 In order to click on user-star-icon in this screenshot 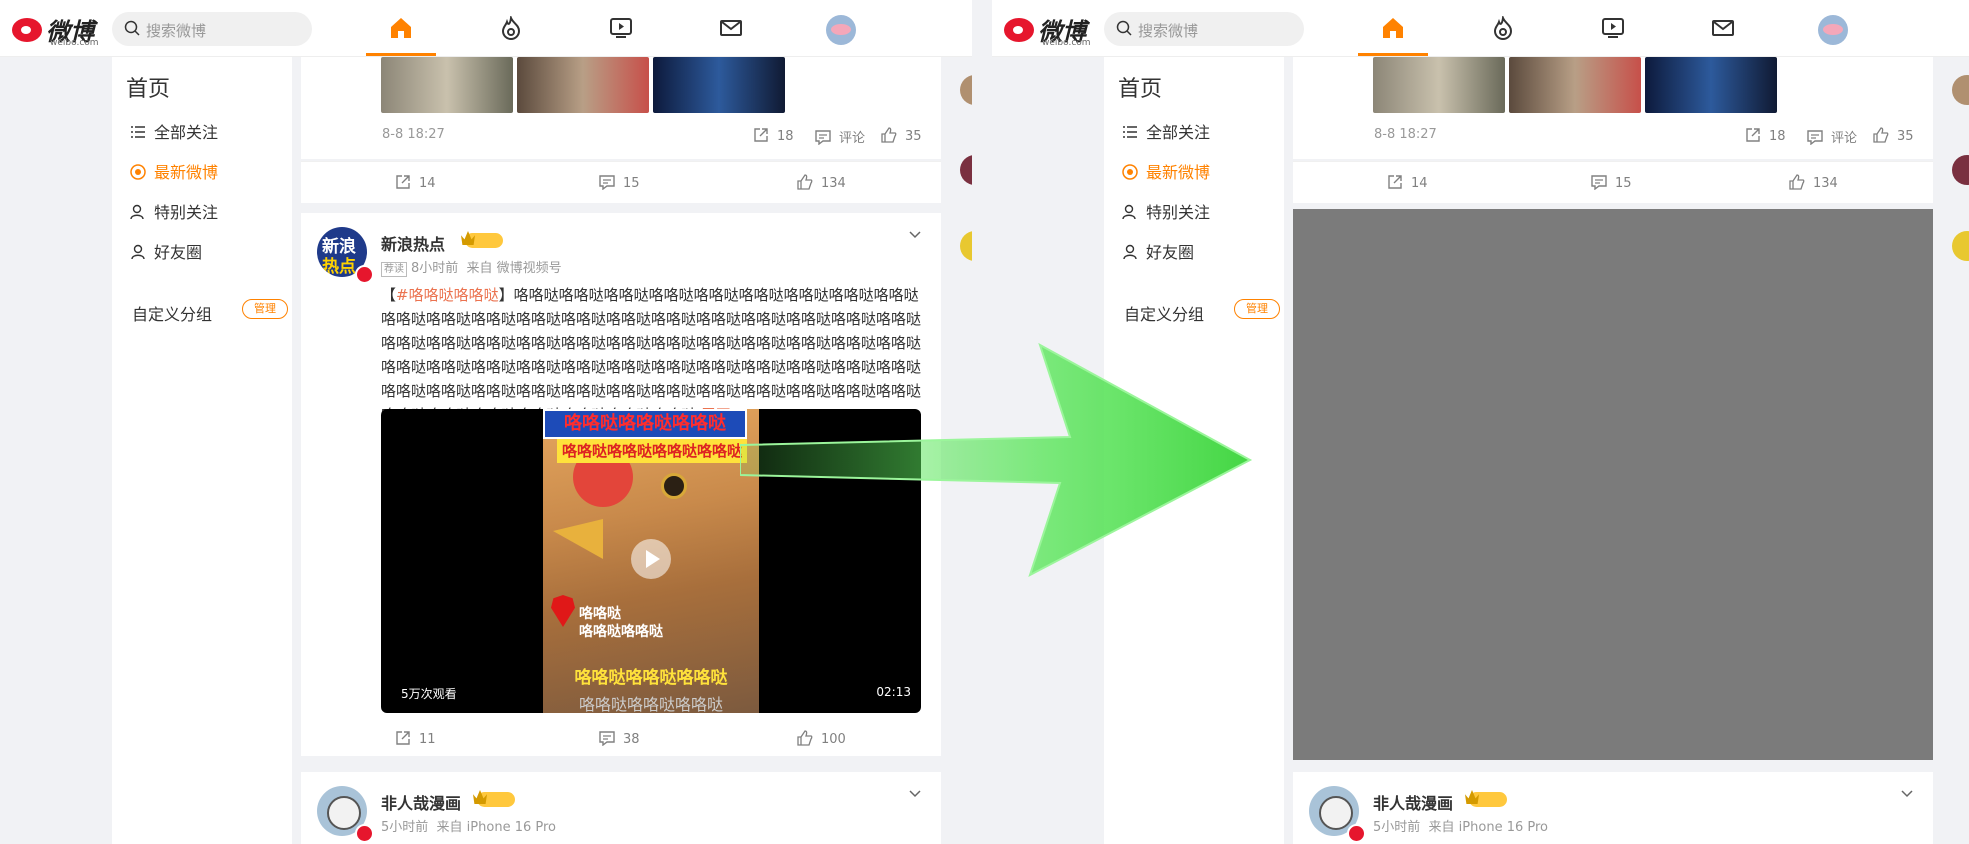, I will do `click(1129, 212)`.